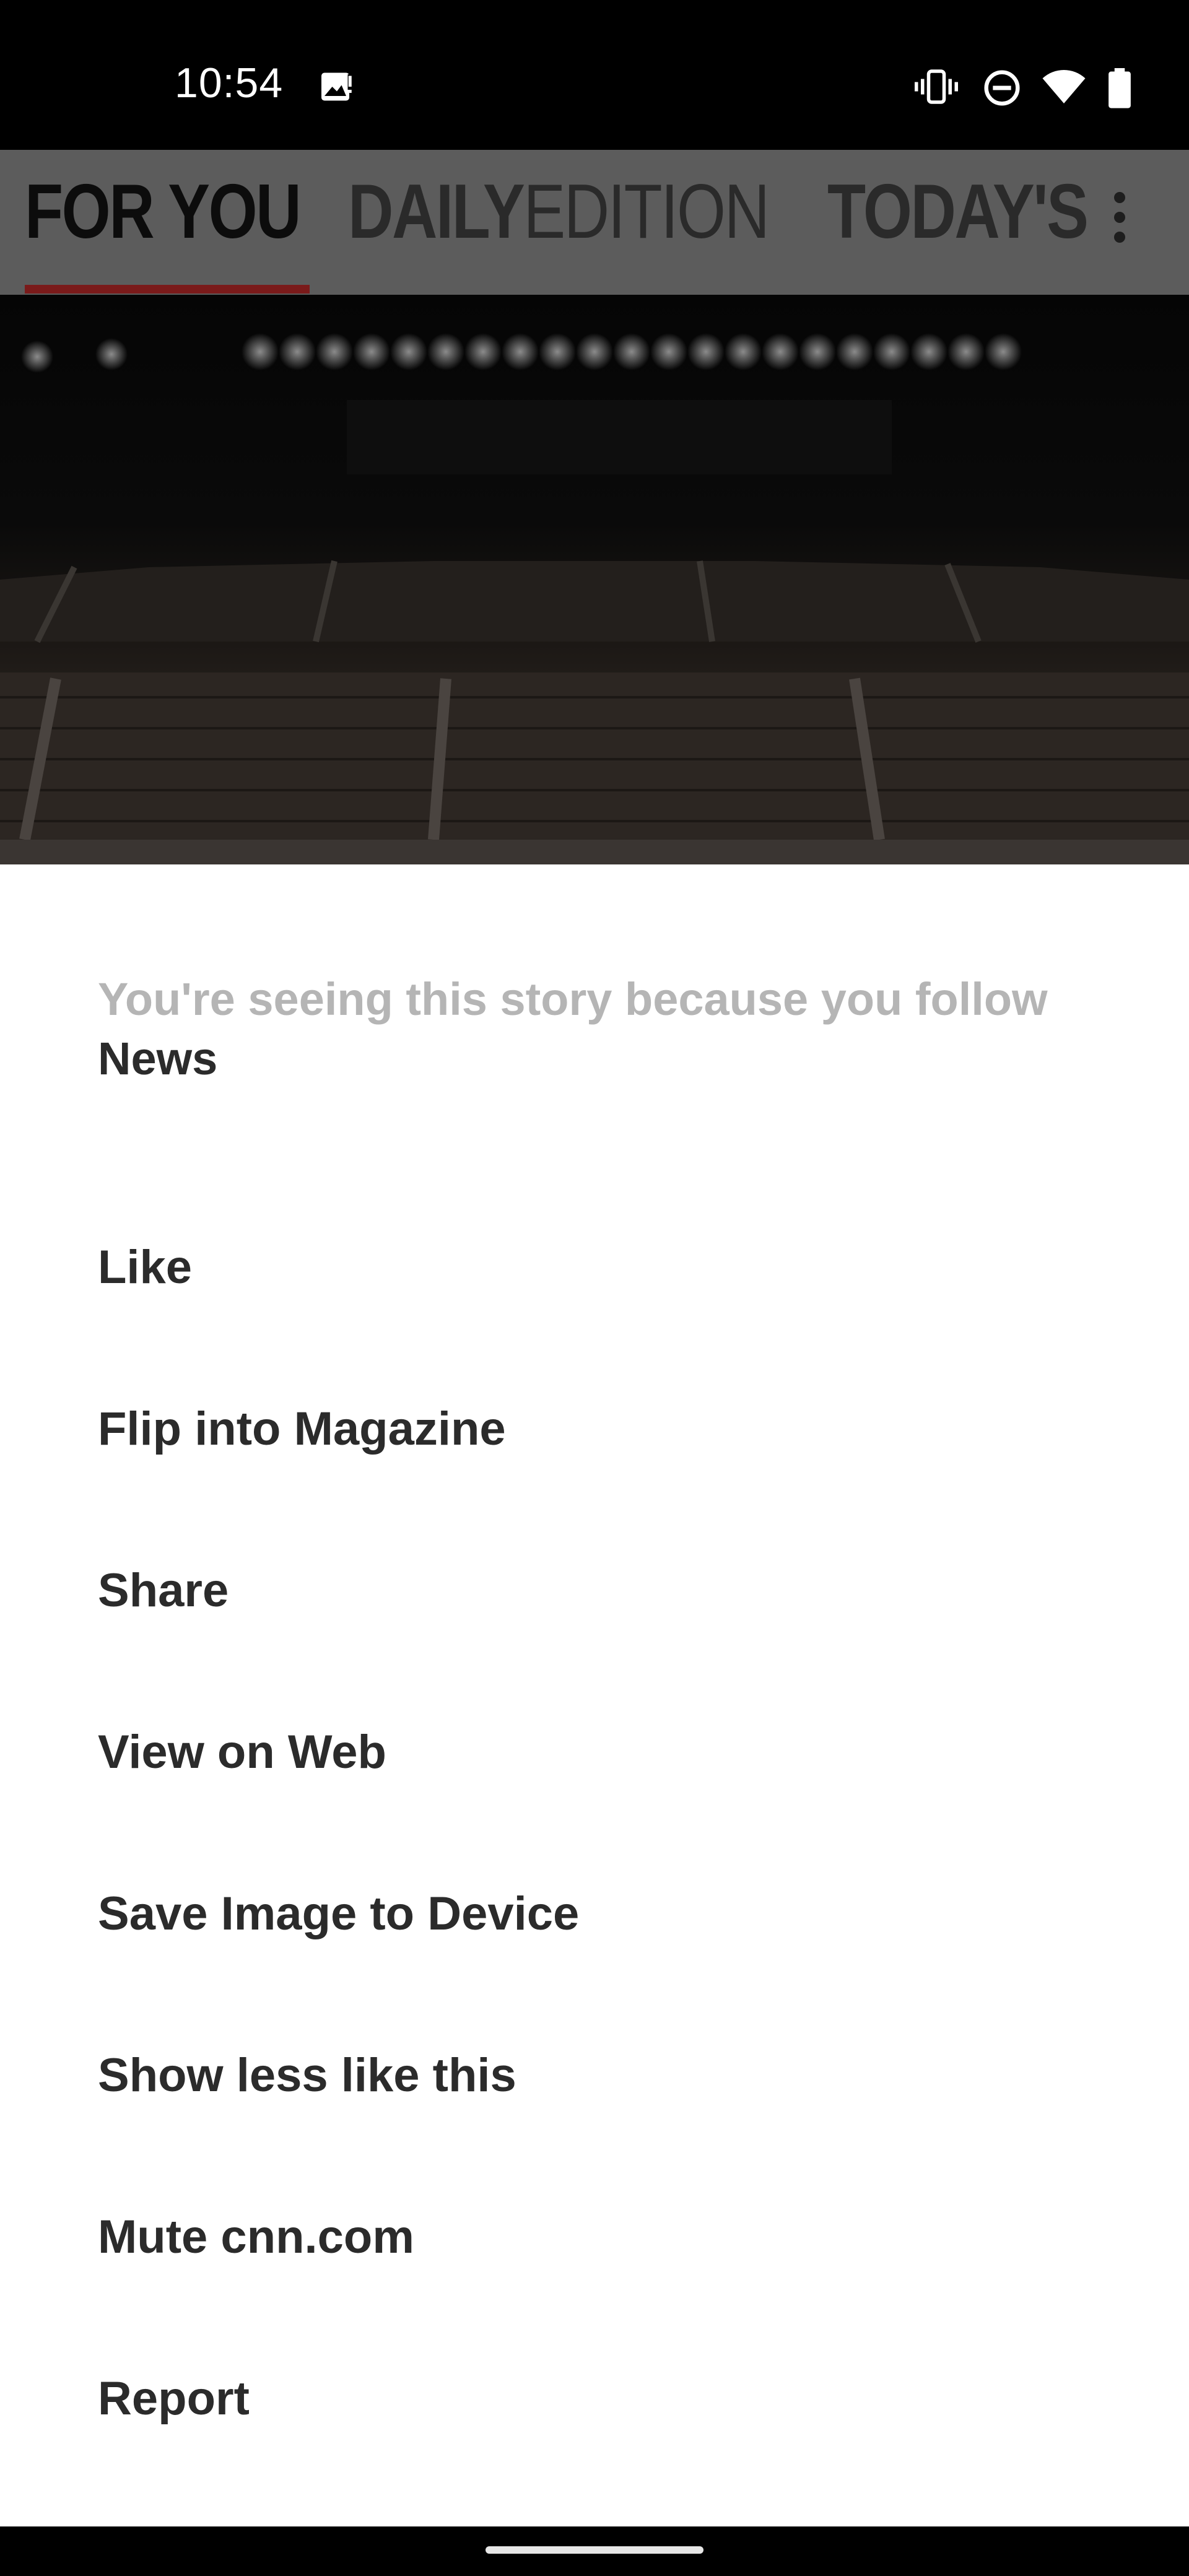  I want to click on menu-item-mute-source: Mute cnn.com, so click(594, 2237).